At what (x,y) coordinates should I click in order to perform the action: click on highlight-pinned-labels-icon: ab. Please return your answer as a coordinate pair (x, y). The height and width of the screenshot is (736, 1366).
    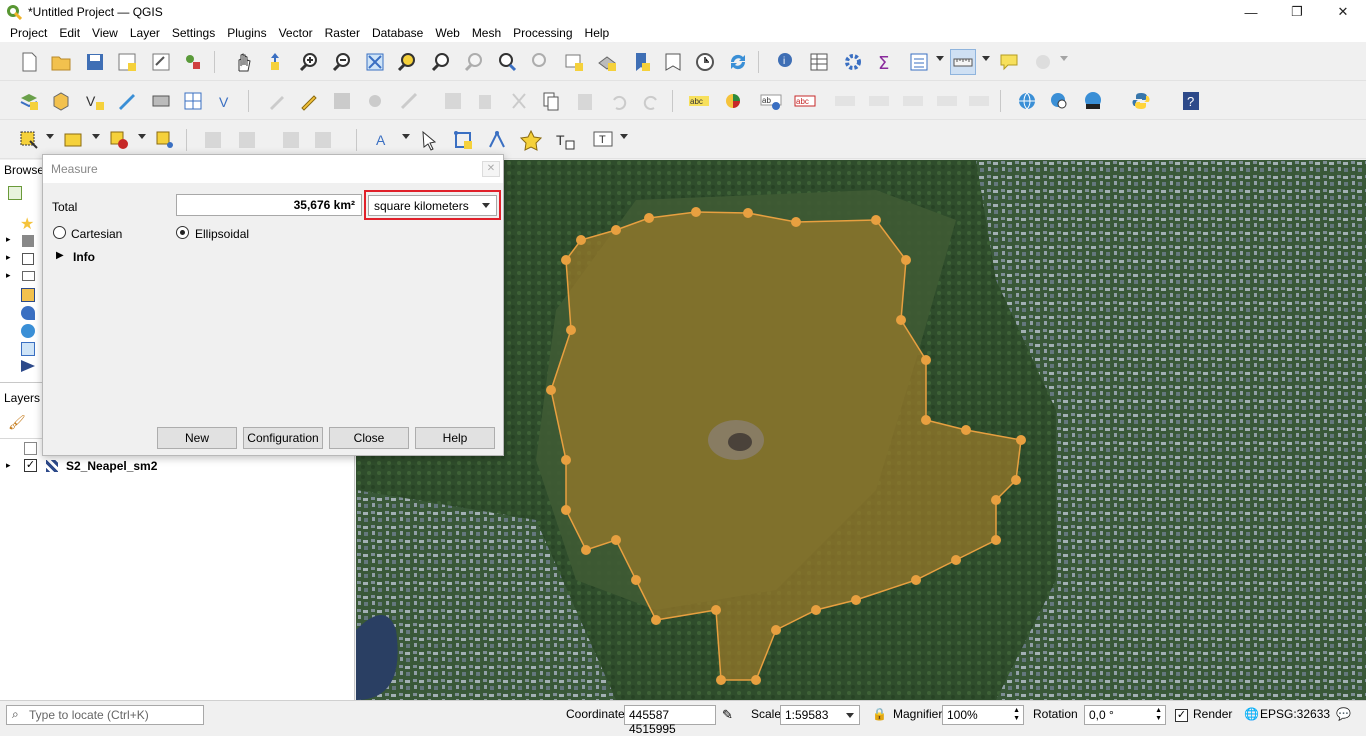
    Looking at the image, I should click on (771, 101).